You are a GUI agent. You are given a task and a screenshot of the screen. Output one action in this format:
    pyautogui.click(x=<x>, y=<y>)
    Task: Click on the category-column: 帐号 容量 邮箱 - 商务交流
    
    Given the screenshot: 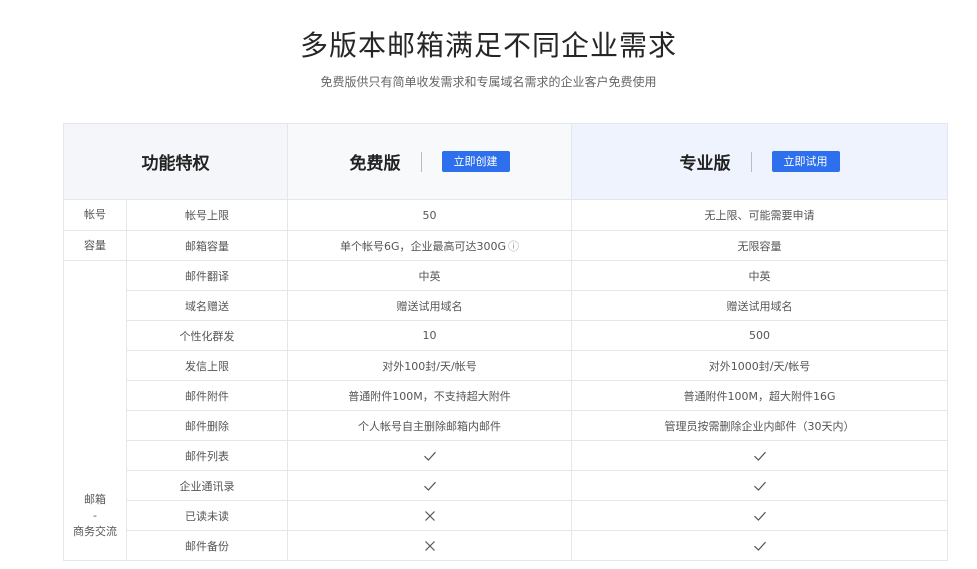 What is the action you would take?
    pyautogui.click(x=95, y=380)
    